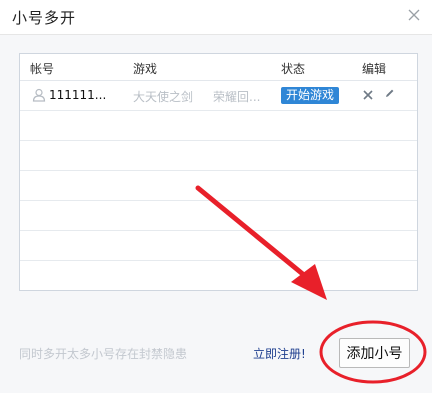 The height and width of the screenshot is (393, 432). What do you see at coordinates (163, 97) in the screenshot?
I see `game-name: 大天使之剑` at bounding box center [163, 97].